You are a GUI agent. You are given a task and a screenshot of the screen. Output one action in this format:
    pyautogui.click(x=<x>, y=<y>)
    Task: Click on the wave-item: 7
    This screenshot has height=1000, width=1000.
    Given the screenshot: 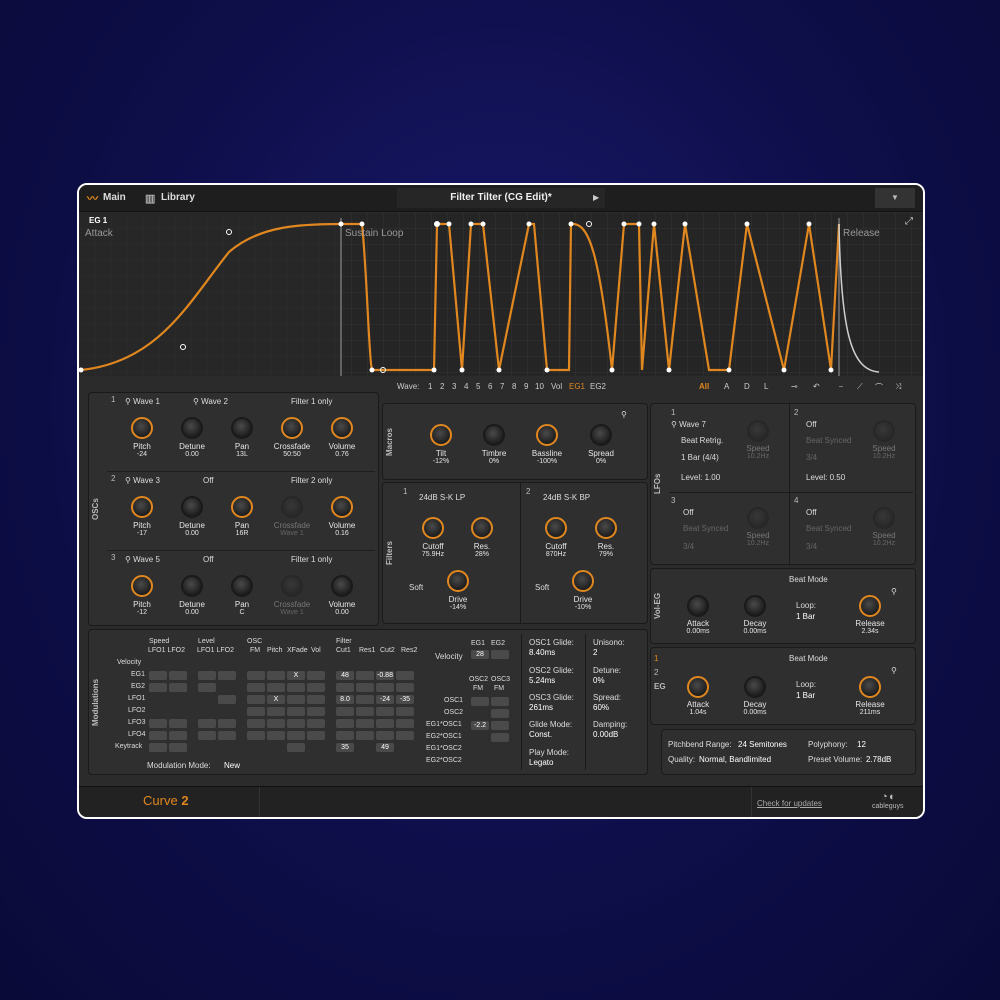 What is the action you would take?
    pyautogui.click(x=502, y=386)
    